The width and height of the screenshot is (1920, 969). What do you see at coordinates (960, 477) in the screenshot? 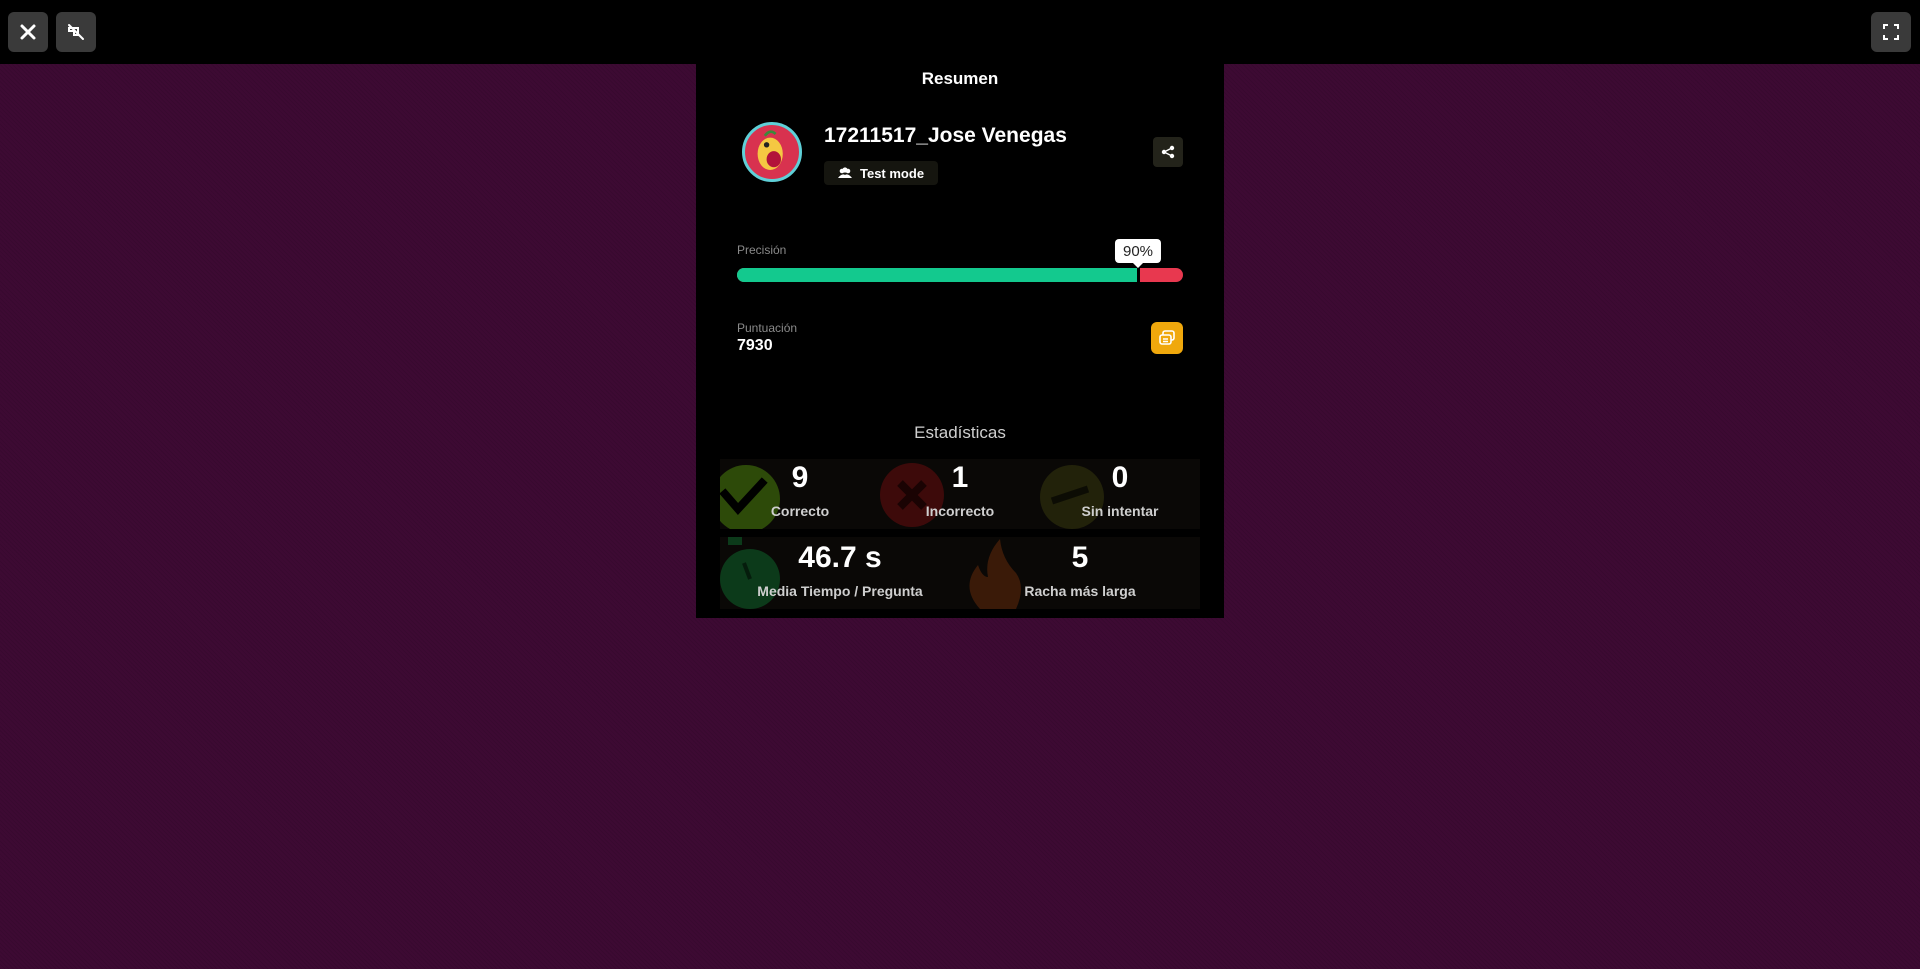
I see `stat-incorrect-value: 1` at bounding box center [960, 477].